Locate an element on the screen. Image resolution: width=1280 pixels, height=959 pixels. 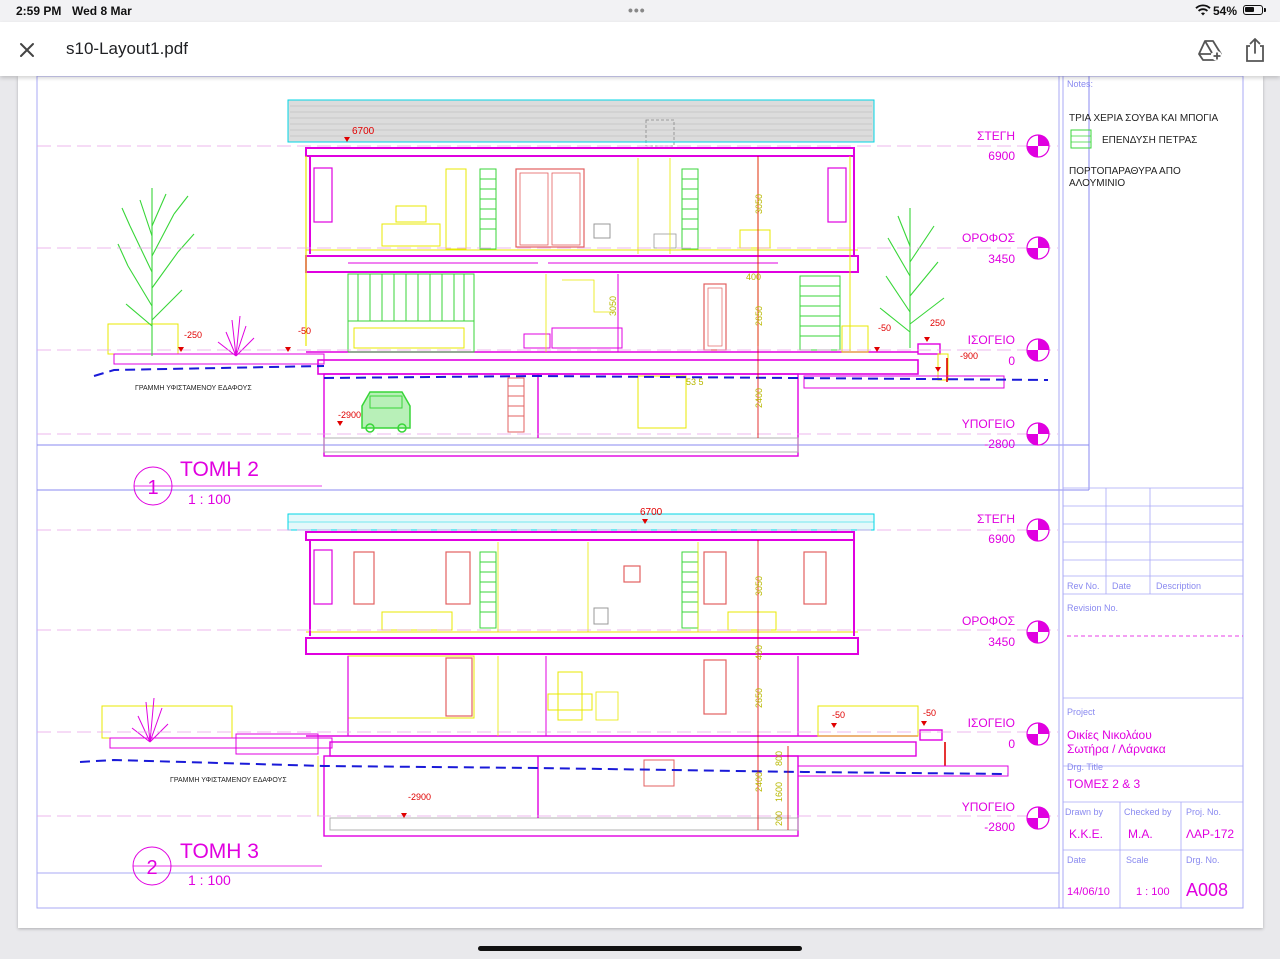
drg-title-value: ΤΟΜΕΣ 2 & 3 is located at coordinates (1104, 784).